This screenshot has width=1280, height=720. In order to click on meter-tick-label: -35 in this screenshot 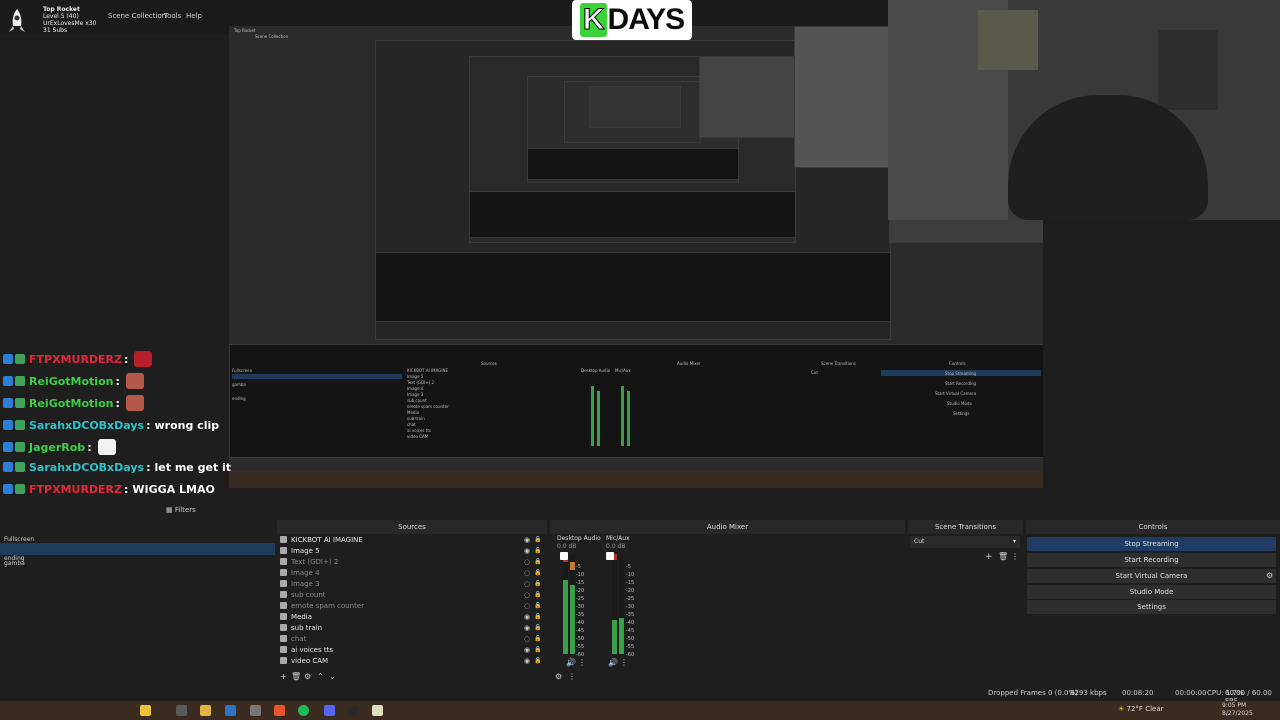, I will do `click(580, 615)`.